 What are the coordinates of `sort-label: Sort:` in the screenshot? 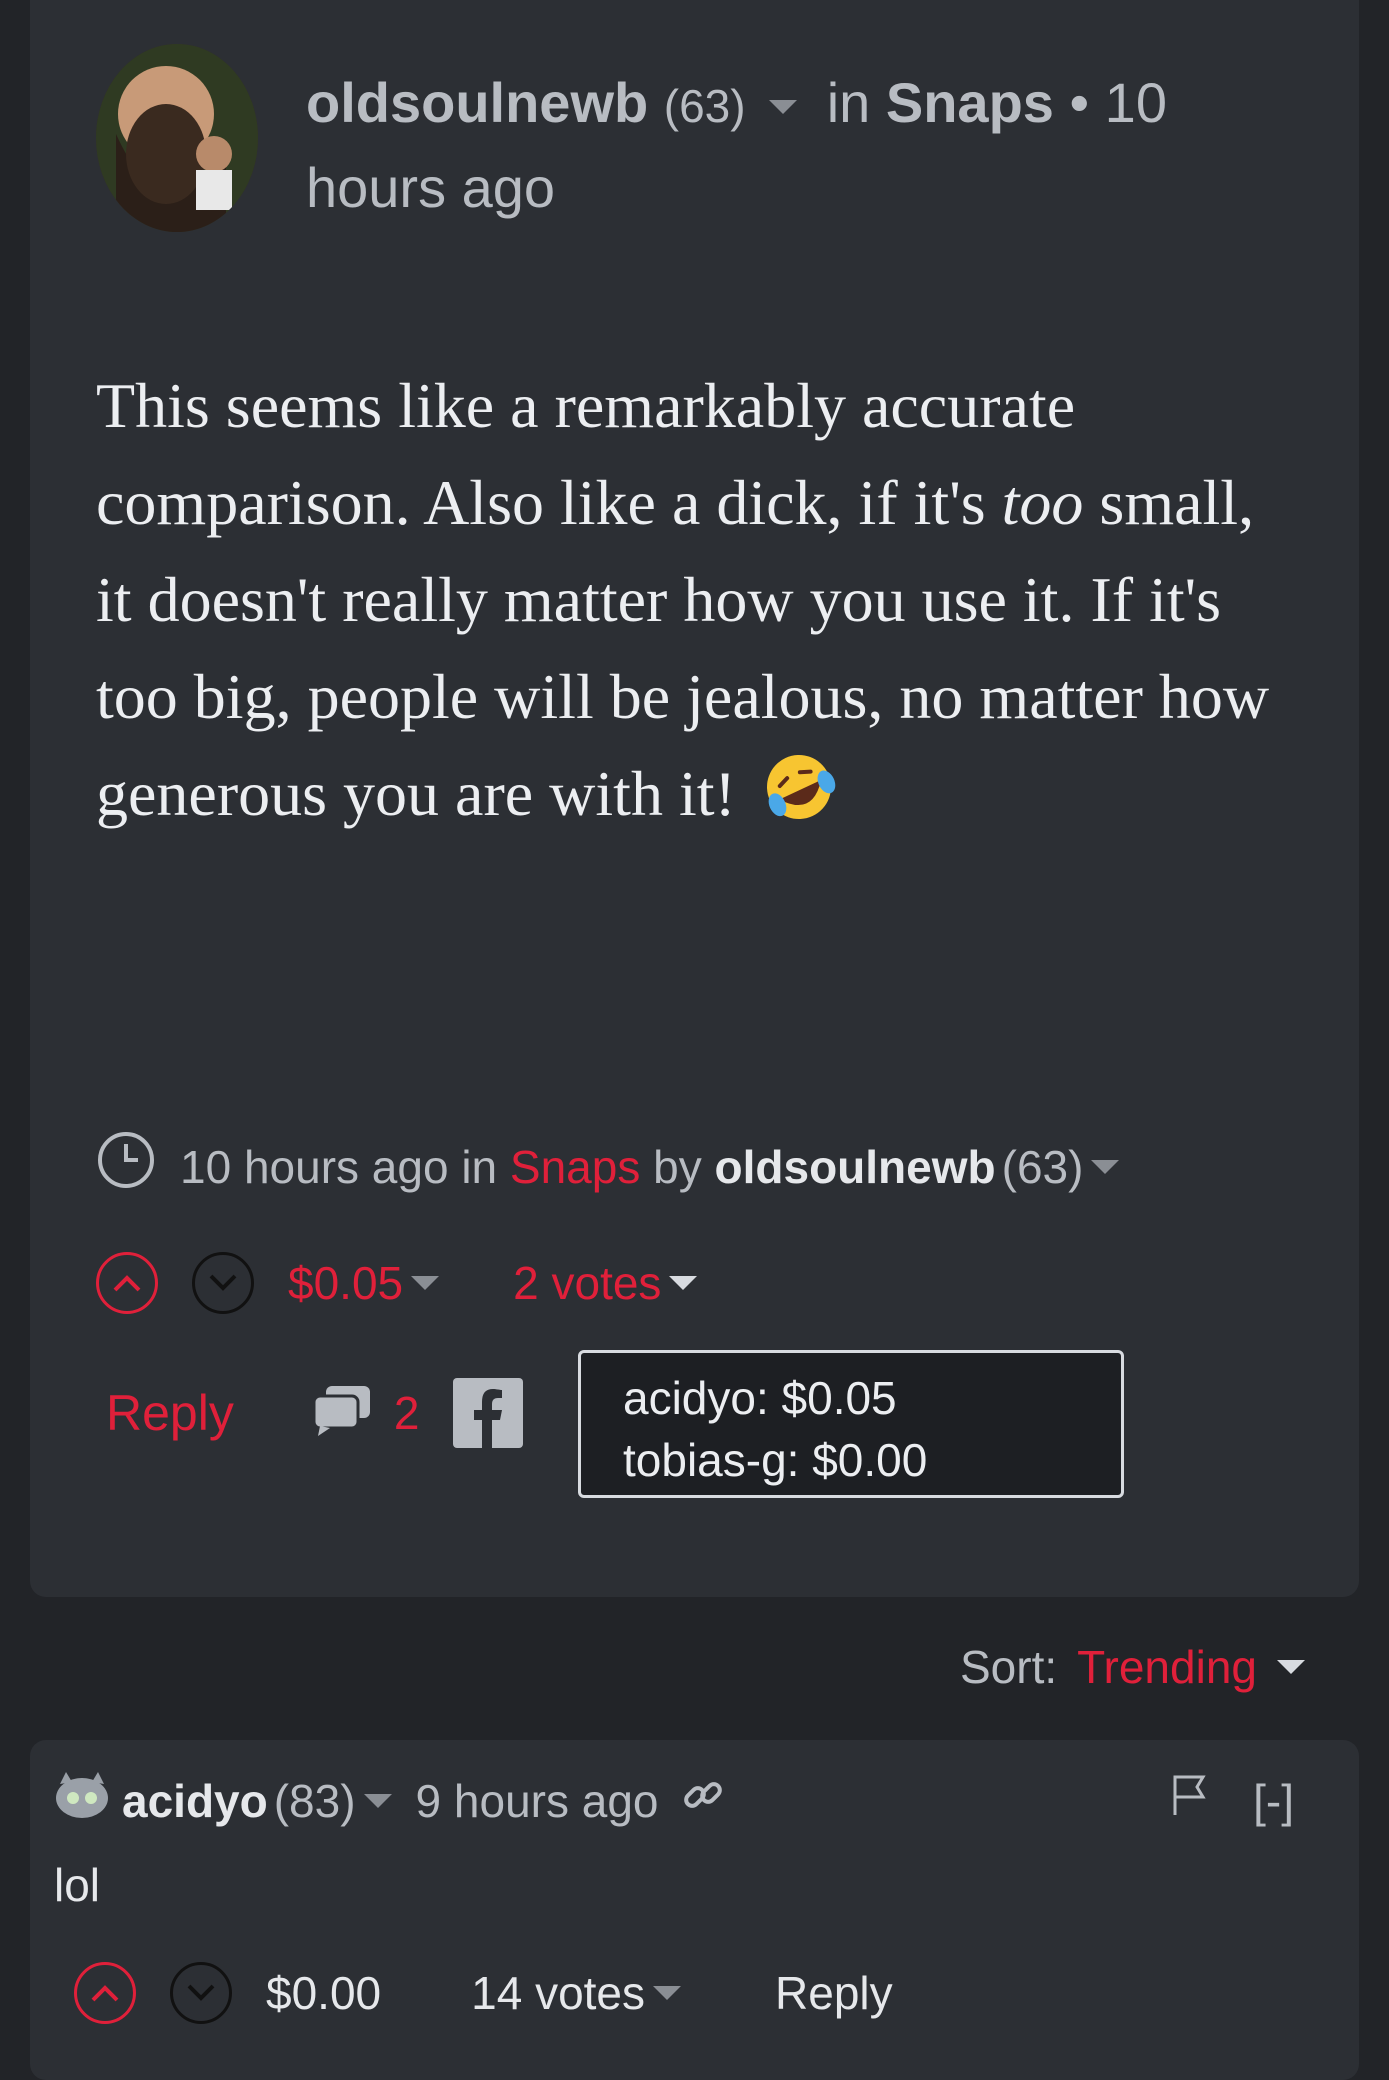 It's located at (1008, 1667).